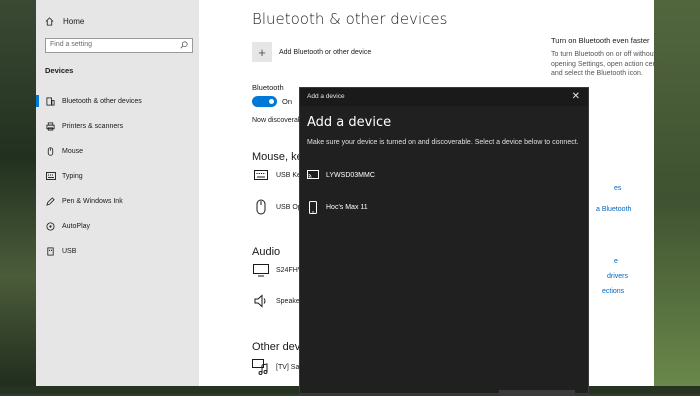  What do you see at coordinates (50, 126) in the screenshot?
I see `printer-icon` at bounding box center [50, 126].